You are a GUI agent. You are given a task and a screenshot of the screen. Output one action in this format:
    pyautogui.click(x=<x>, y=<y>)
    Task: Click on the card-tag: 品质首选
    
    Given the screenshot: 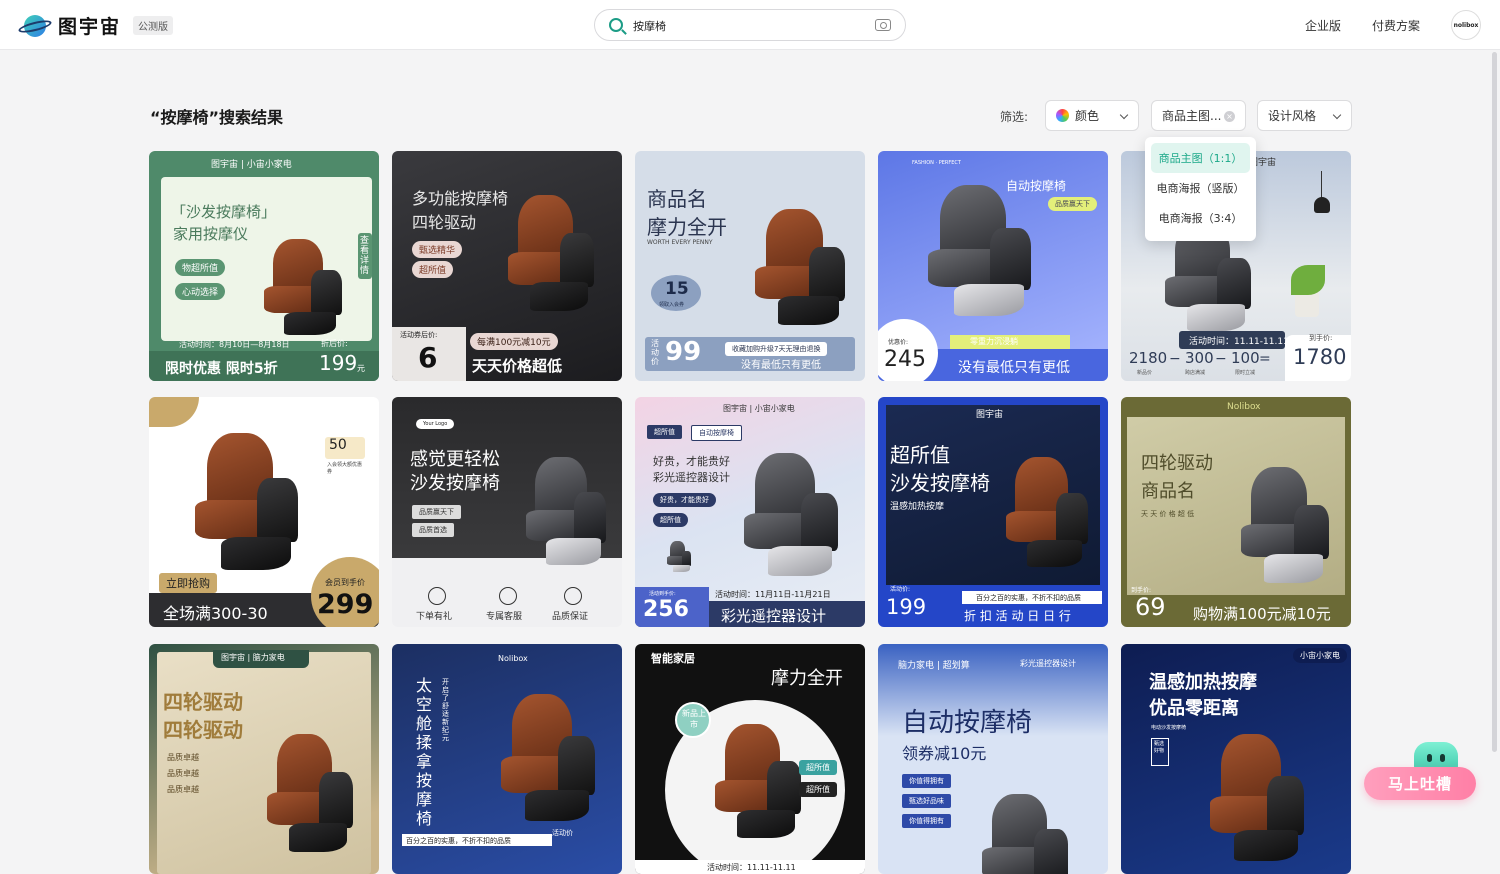 What is the action you would take?
    pyautogui.click(x=433, y=530)
    